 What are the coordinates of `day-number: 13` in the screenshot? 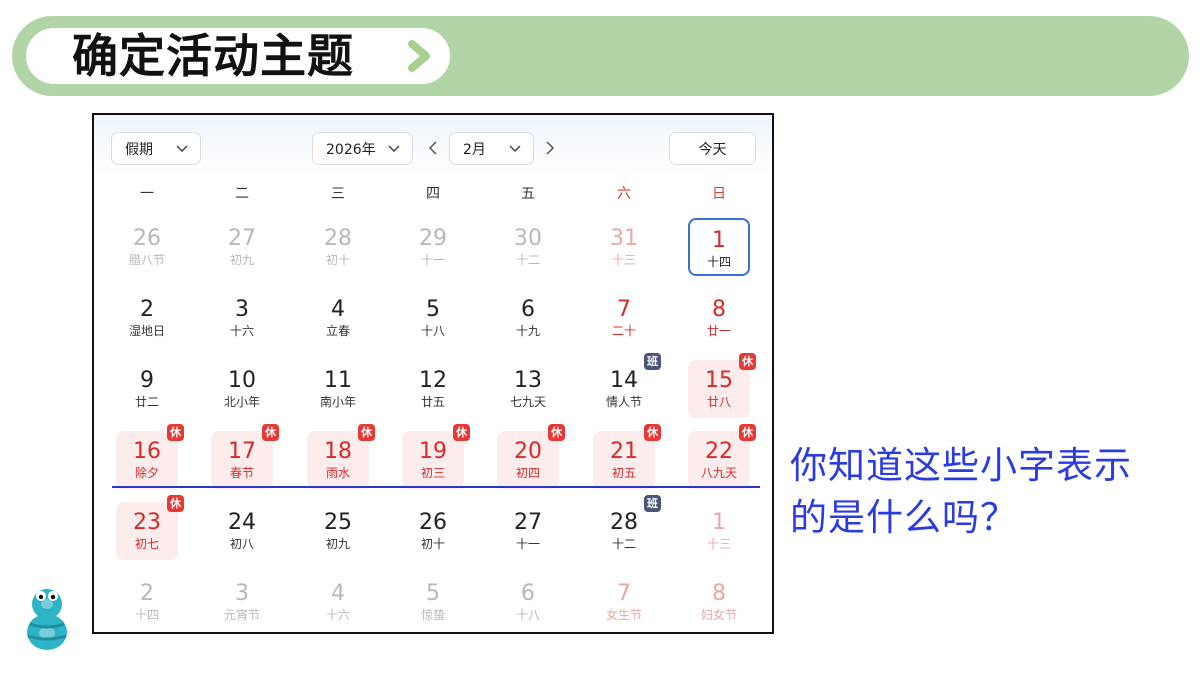 It's located at (528, 380).